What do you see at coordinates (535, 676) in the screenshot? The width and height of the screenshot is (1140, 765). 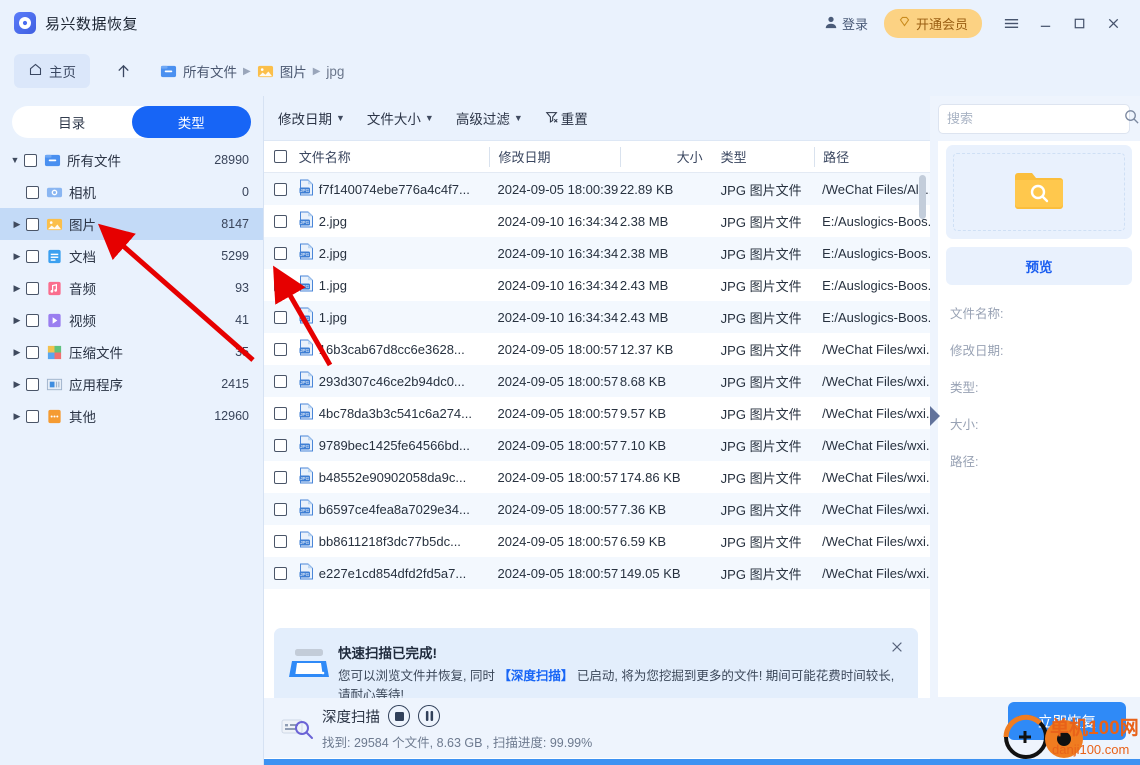 I see `deep-scan-link: 【深度扫描】` at bounding box center [535, 676].